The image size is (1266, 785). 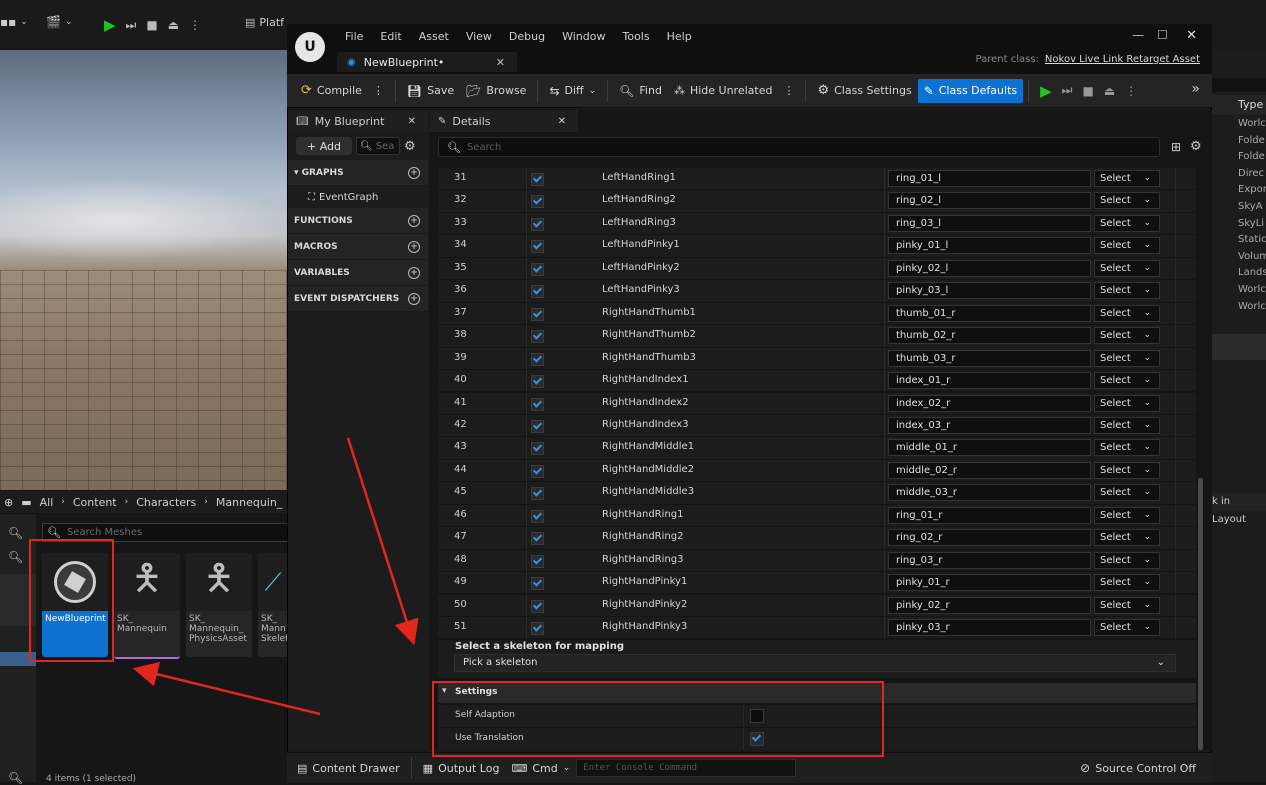 What do you see at coordinates (382, 541) in the screenshot?
I see `arrow-to-settings` at bounding box center [382, 541].